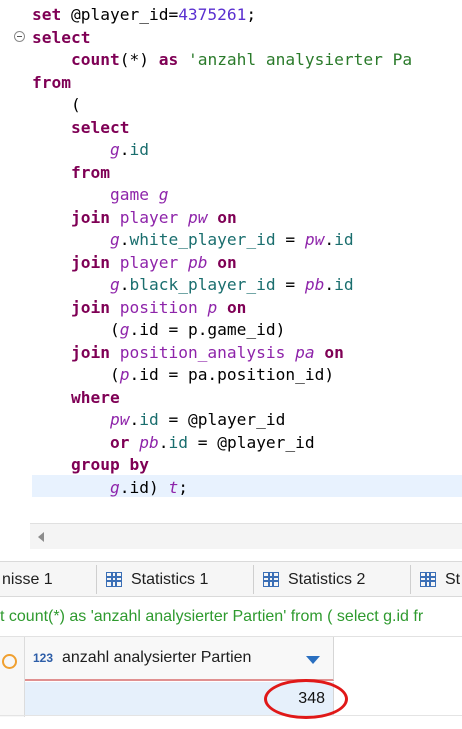 This screenshot has width=462, height=729. What do you see at coordinates (212, 307) in the screenshot?
I see `code-token: p` at bounding box center [212, 307].